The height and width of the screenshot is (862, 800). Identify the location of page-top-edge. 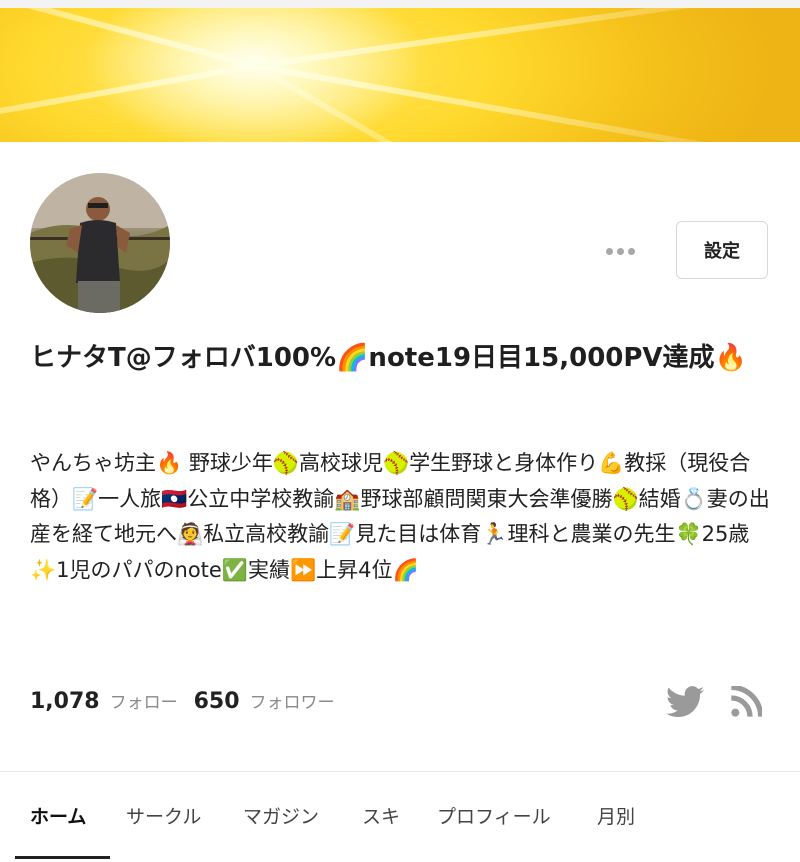
(400, 4).